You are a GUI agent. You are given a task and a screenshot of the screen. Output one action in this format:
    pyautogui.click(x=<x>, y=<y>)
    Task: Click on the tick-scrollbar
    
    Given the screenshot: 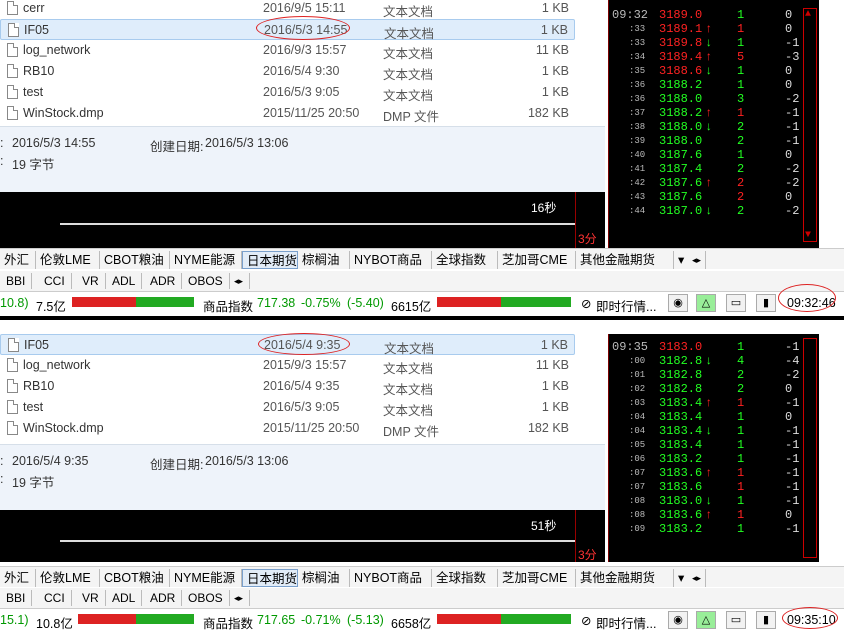 What is the action you would take?
    pyautogui.click(x=810, y=448)
    